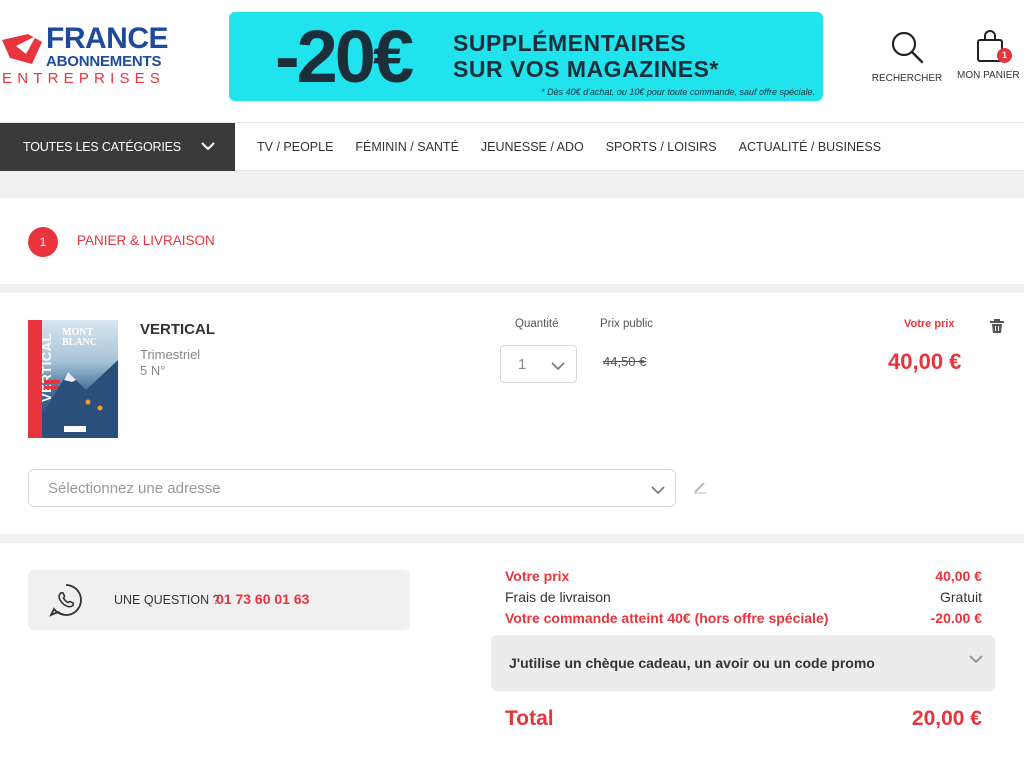 The image size is (1024, 767). Describe the element at coordinates (960, 597) in the screenshot. I see `summary-value: Gratuit` at that location.